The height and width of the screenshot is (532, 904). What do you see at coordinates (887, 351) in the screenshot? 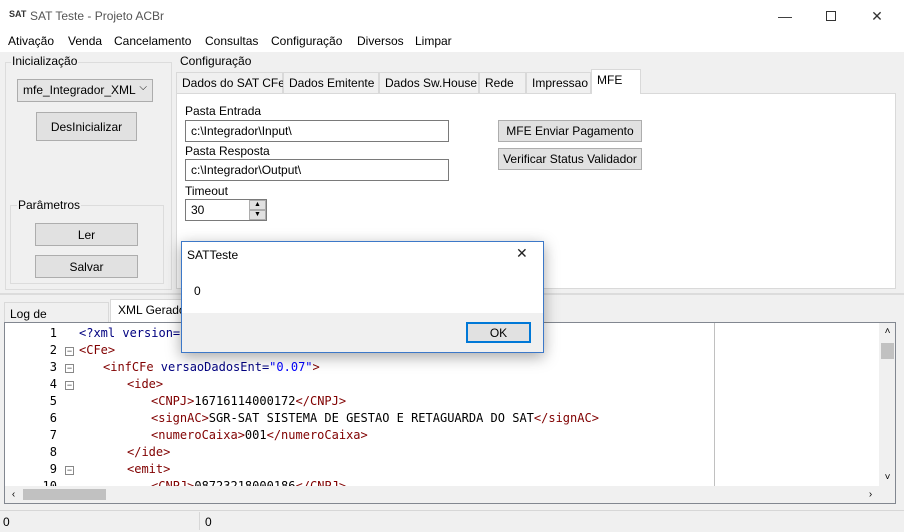
I see `vertical-scroll-thumb` at bounding box center [887, 351].